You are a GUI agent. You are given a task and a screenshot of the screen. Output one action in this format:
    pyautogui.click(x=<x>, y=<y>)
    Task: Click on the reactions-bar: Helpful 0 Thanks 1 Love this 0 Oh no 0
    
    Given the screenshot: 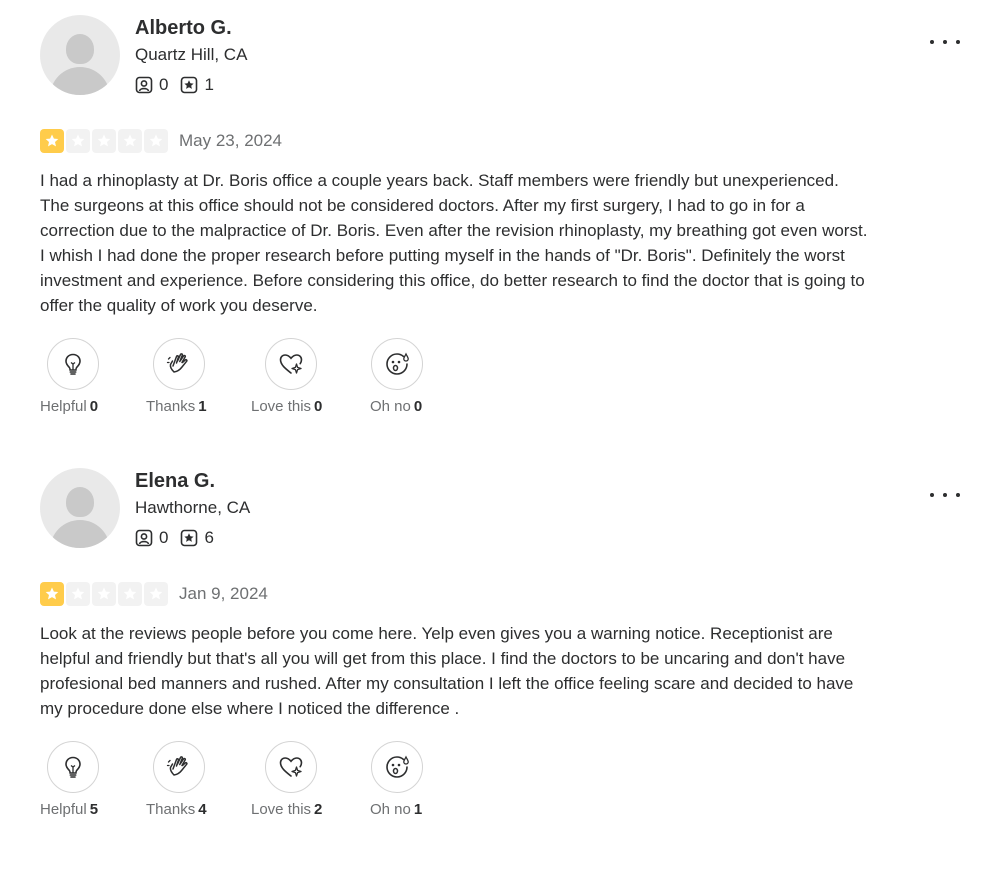 What is the action you would take?
    pyautogui.click(x=250, y=378)
    